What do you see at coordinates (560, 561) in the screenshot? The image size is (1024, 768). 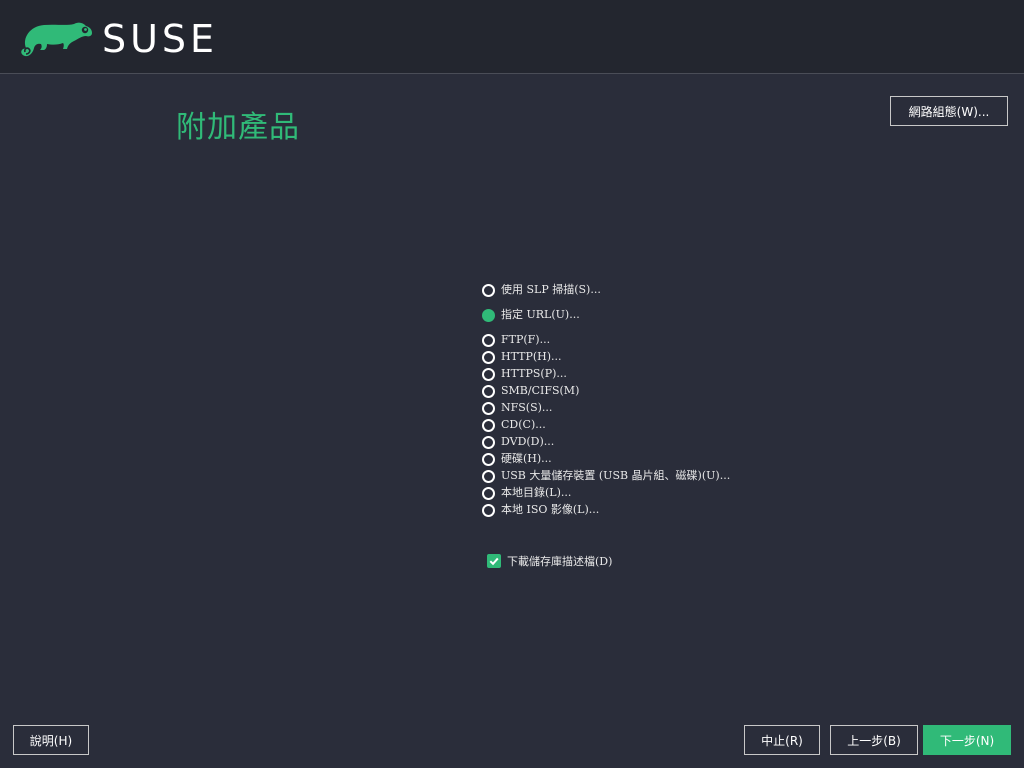 I see `download-descriptions-label: 下載儲存庫描述檔(D)` at bounding box center [560, 561].